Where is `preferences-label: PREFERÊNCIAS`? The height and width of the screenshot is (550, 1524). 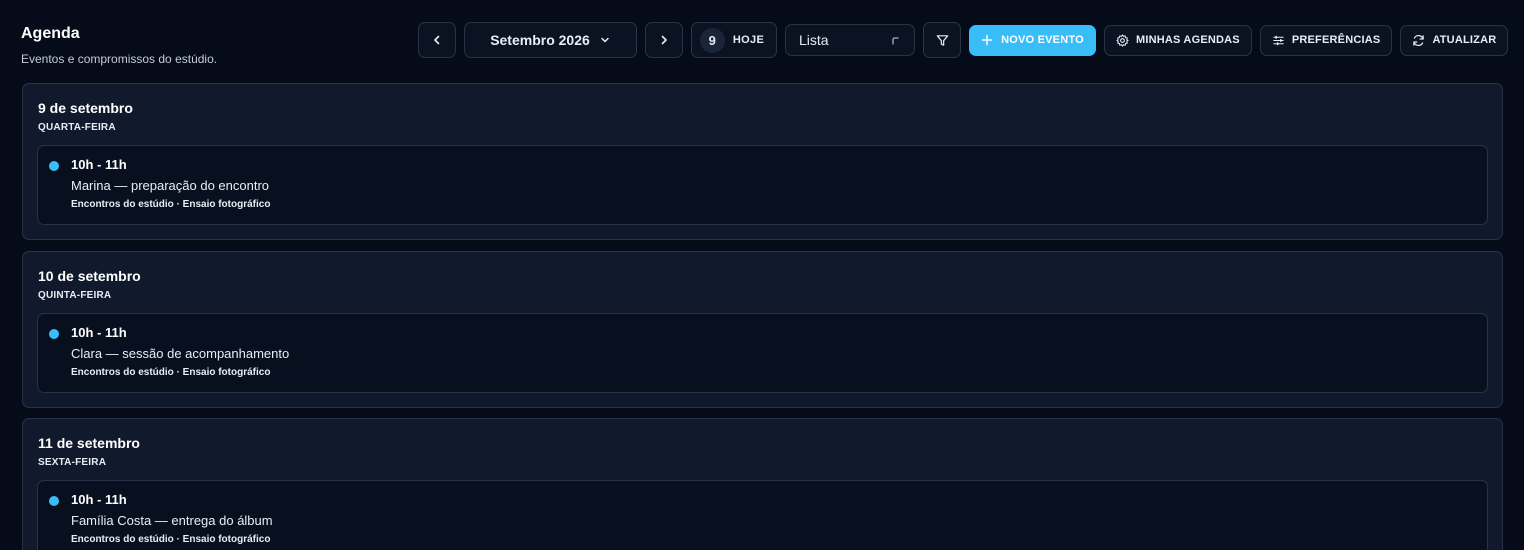
preferences-label: PREFERÊNCIAS is located at coordinates (1336, 40).